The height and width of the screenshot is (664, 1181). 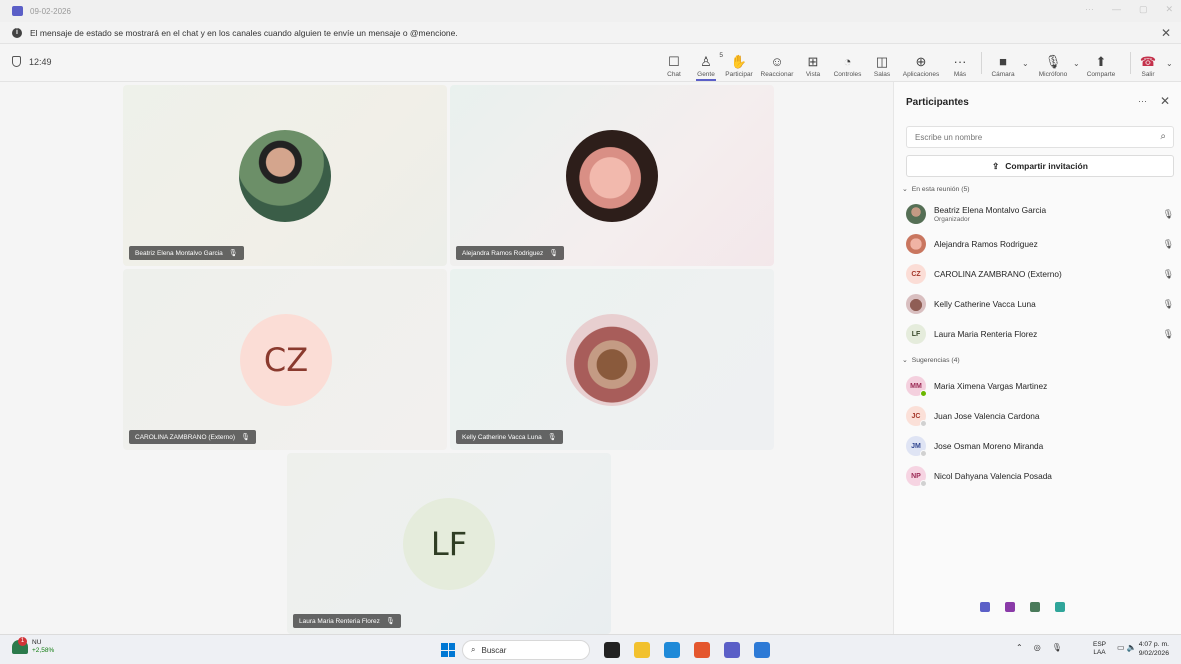 What do you see at coordinates (612, 650) in the screenshot?
I see `task-view-icon` at bounding box center [612, 650].